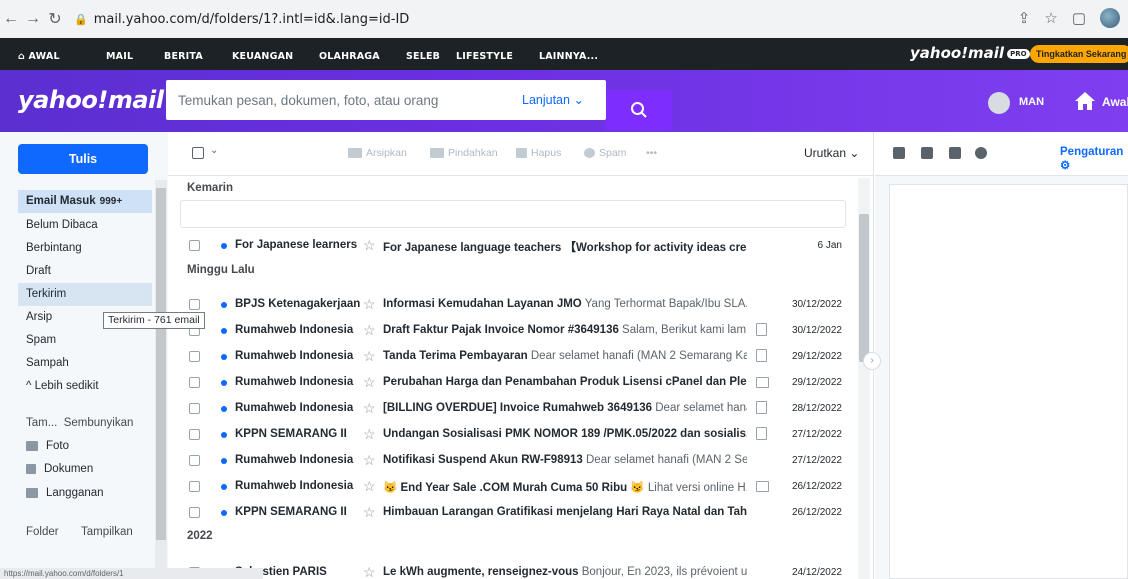 The width and height of the screenshot is (1128, 579). I want to click on contacts-icon, so click(899, 153).